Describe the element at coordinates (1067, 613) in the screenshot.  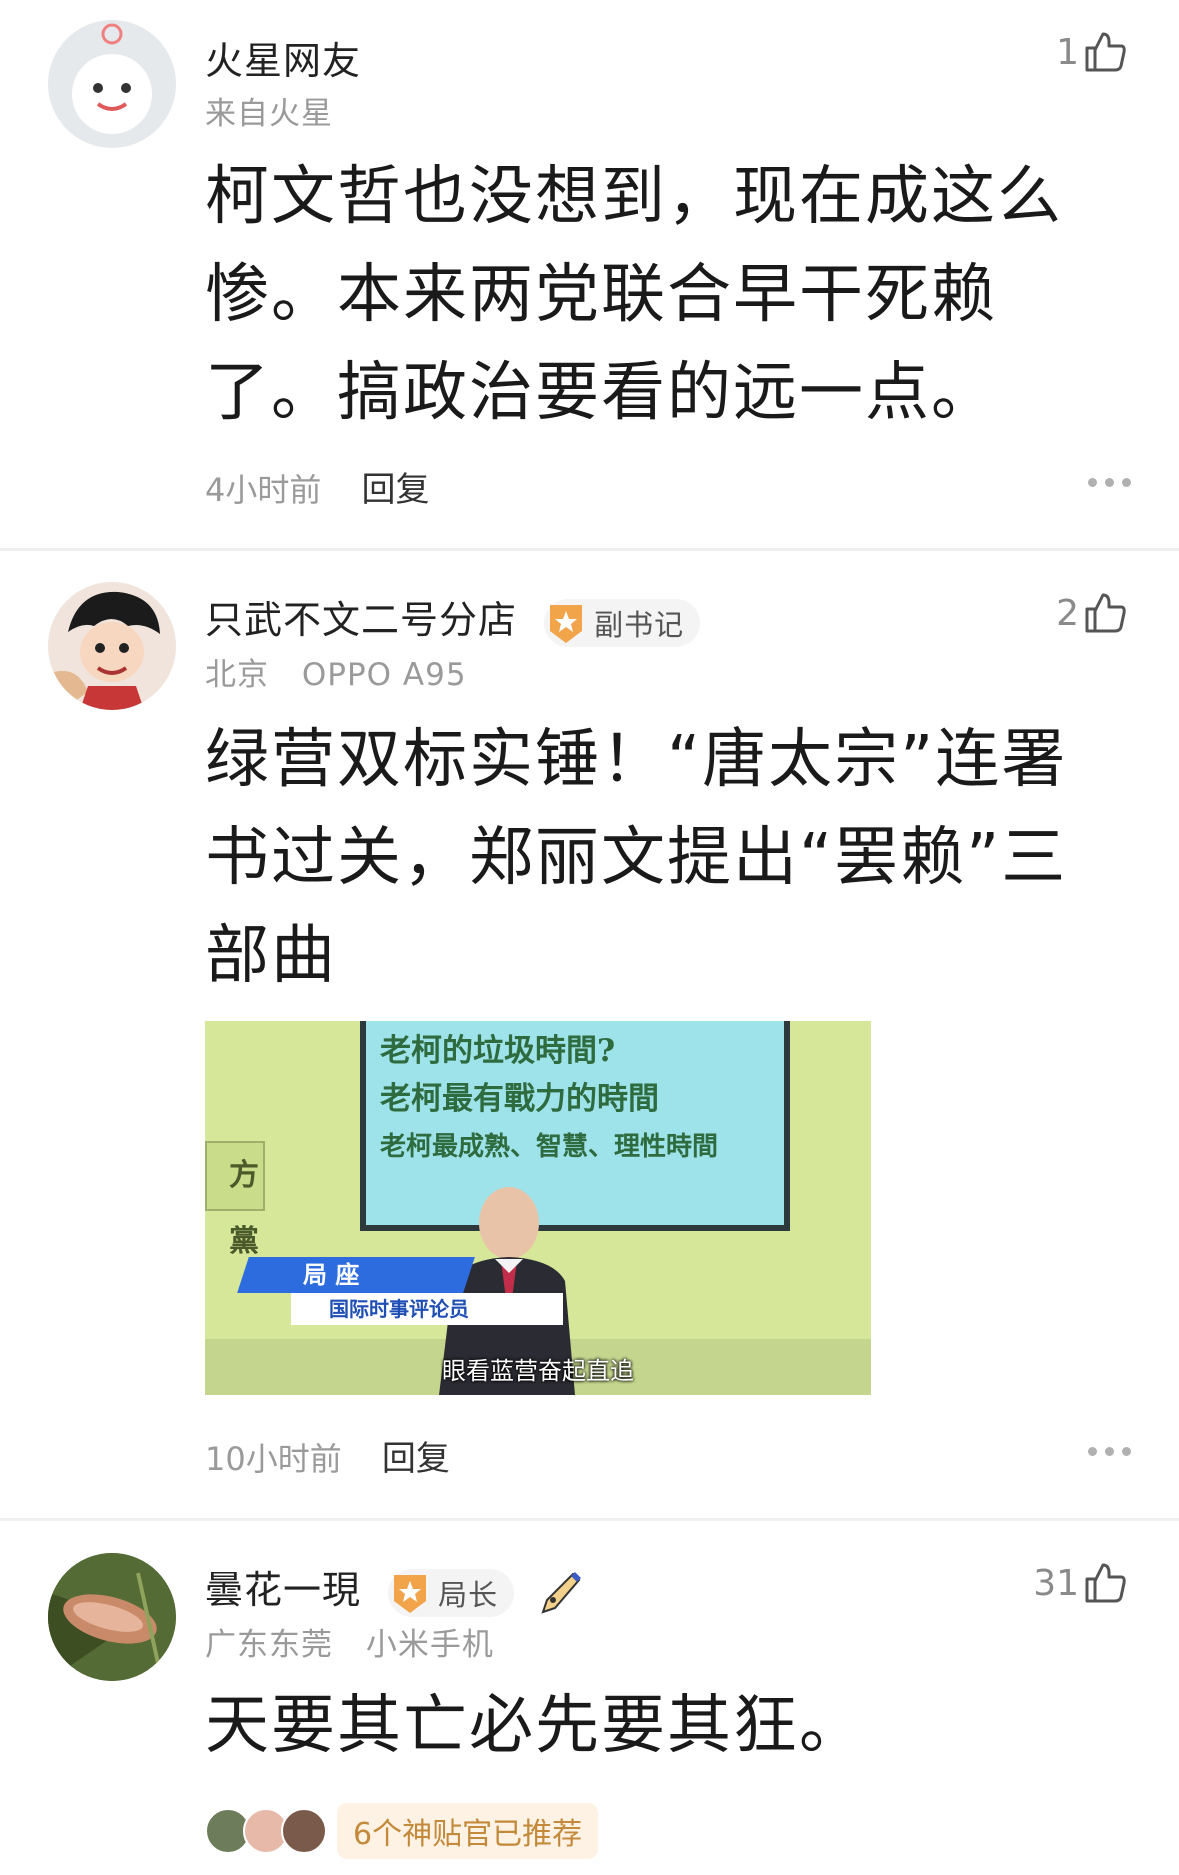
I see `like-count: 2` at that location.